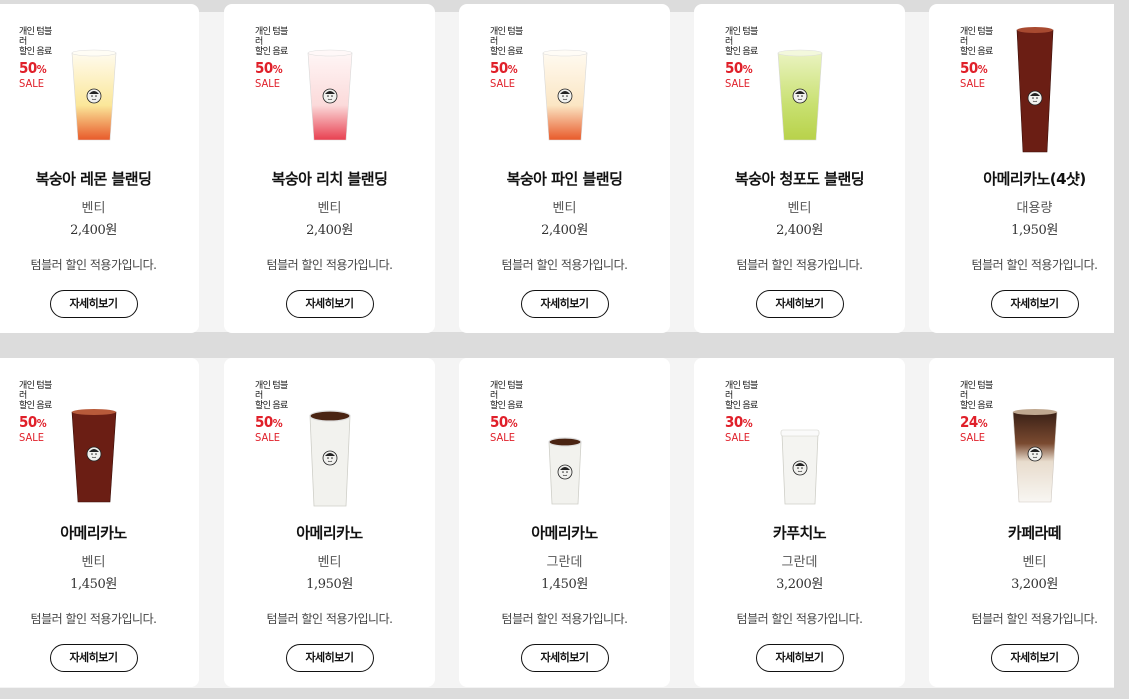 Image resolution: width=1129 pixels, height=699 pixels. Describe the element at coordinates (564, 178) in the screenshot. I see `product-name: 복숭아 파인 블랜딩` at that location.